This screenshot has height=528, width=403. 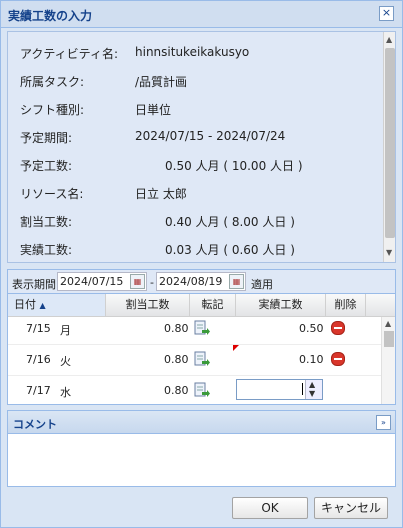 What do you see at coordinates (201, 460) in the screenshot?
I see `comment-textarea` at bounding box center [201, 460].